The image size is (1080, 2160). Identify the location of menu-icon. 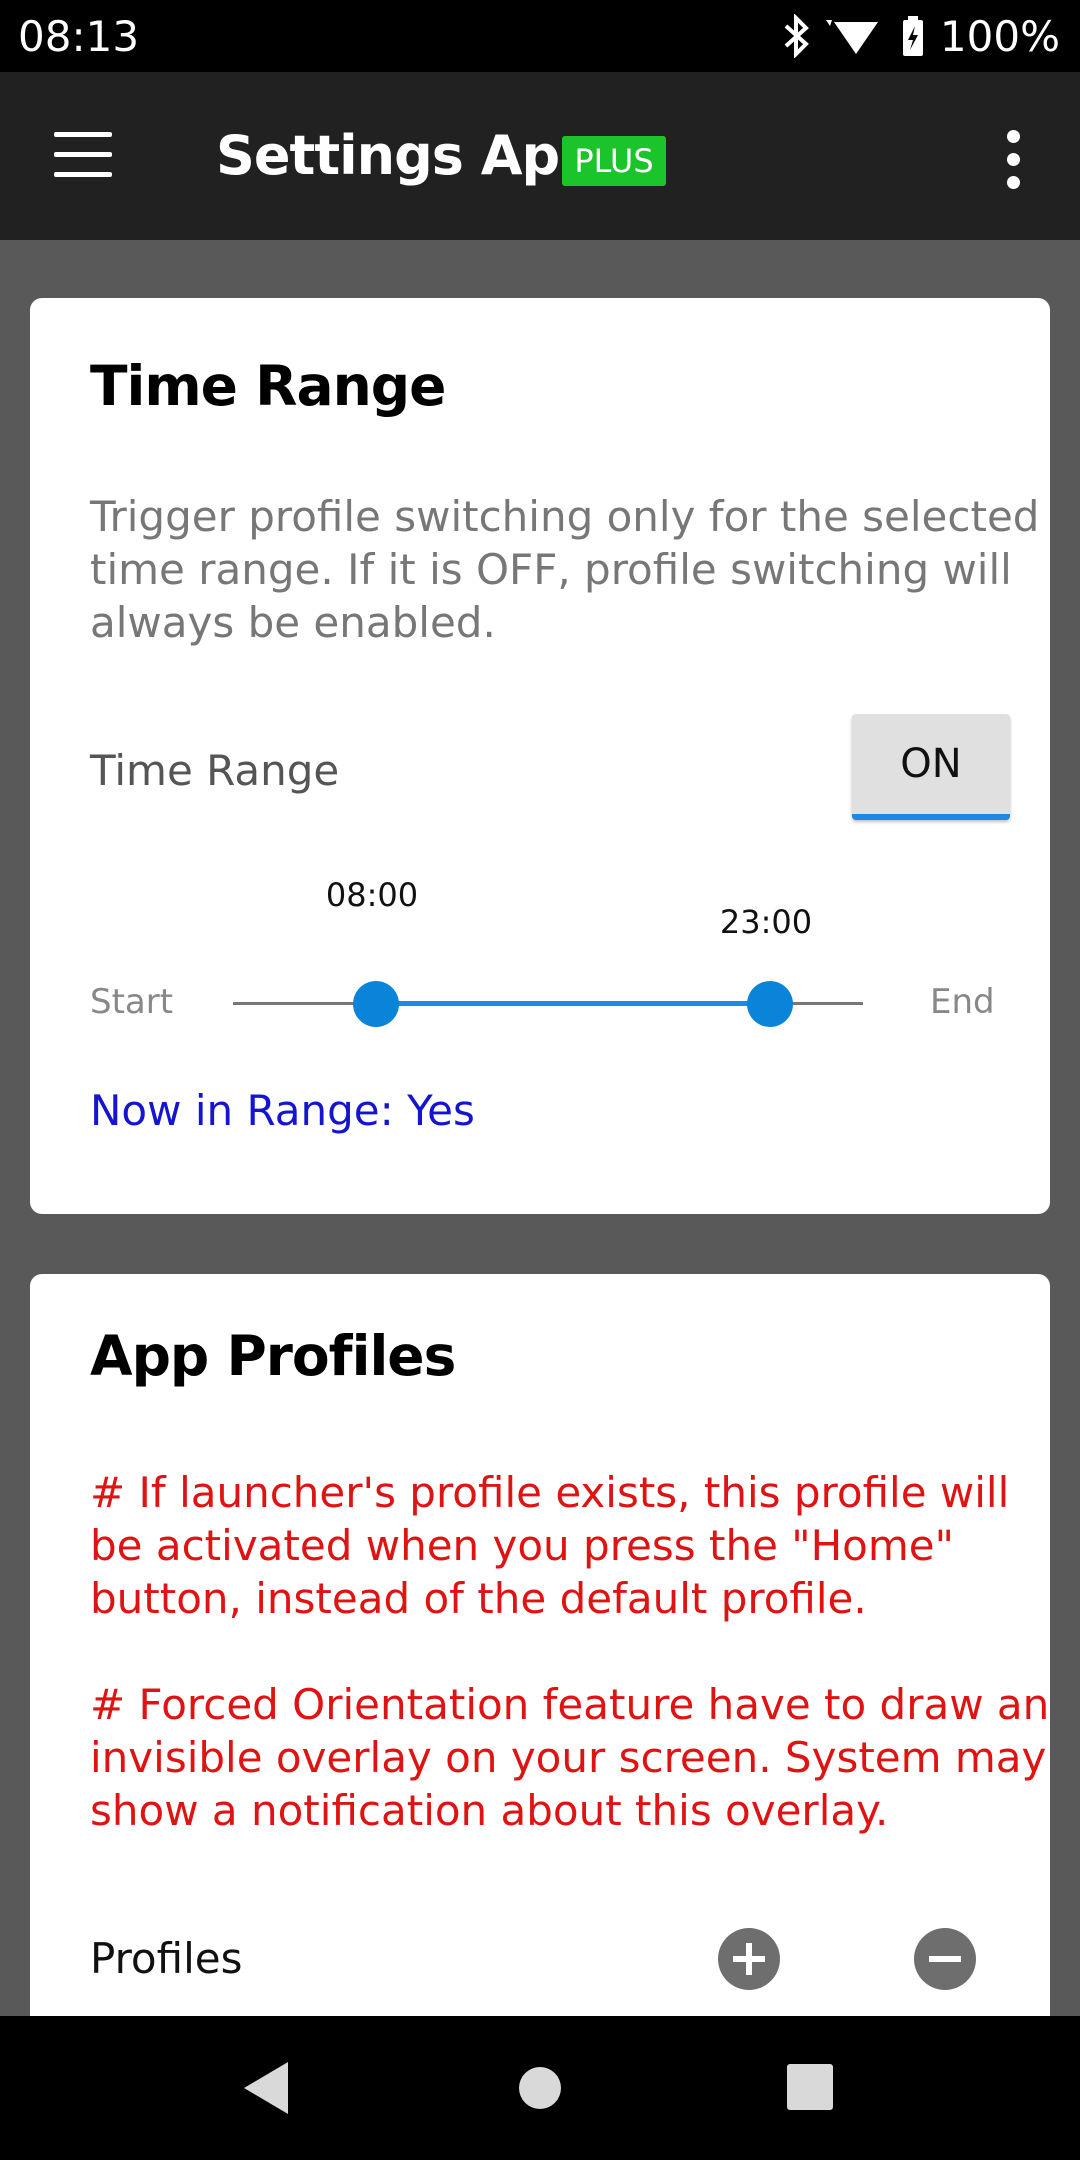
(84, 155).